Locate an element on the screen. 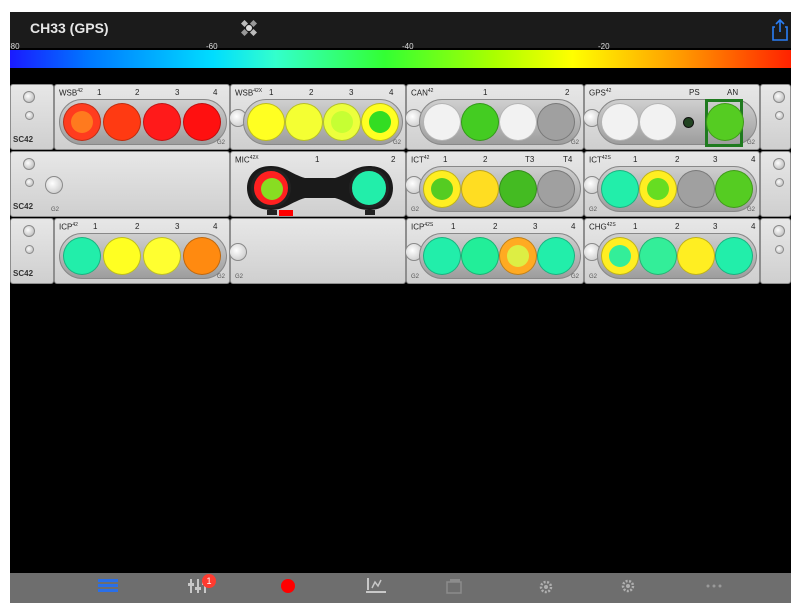 The width and height of the screenshot is (791, 603). tab-system-settings is located at coordinates (546, 589).